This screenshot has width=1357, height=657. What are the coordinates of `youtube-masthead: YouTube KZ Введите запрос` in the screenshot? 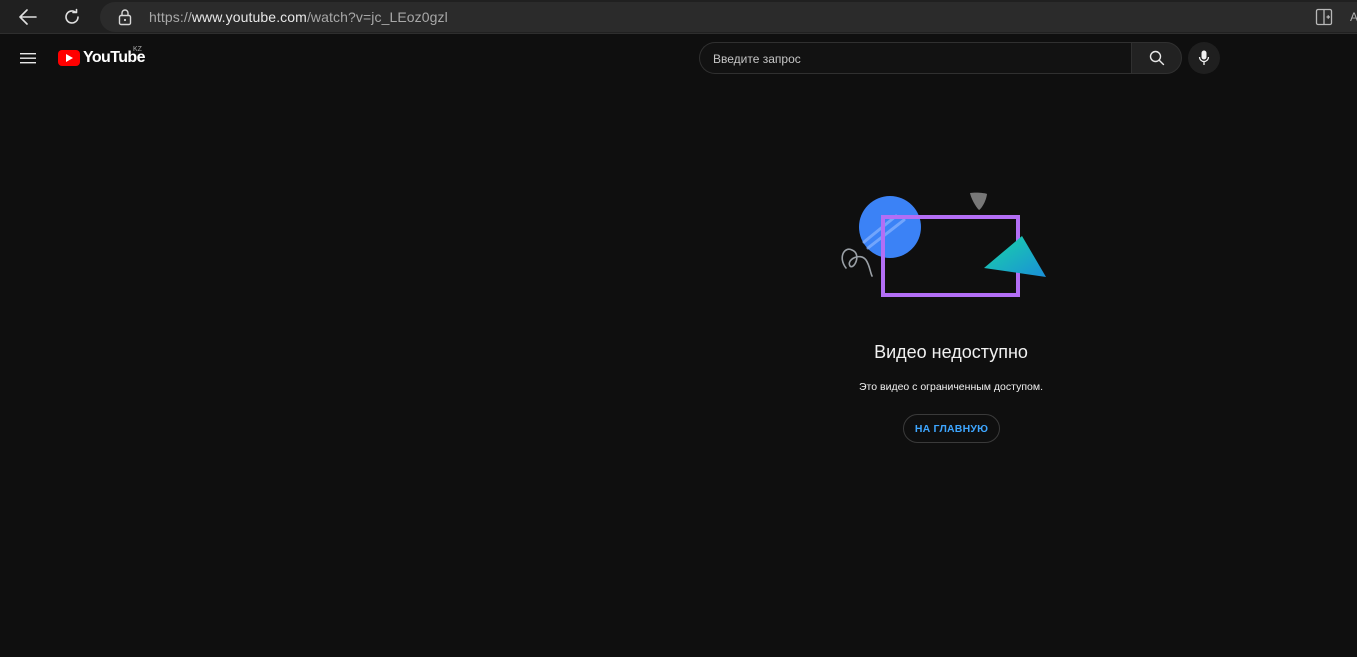 It's located at (678, 58).